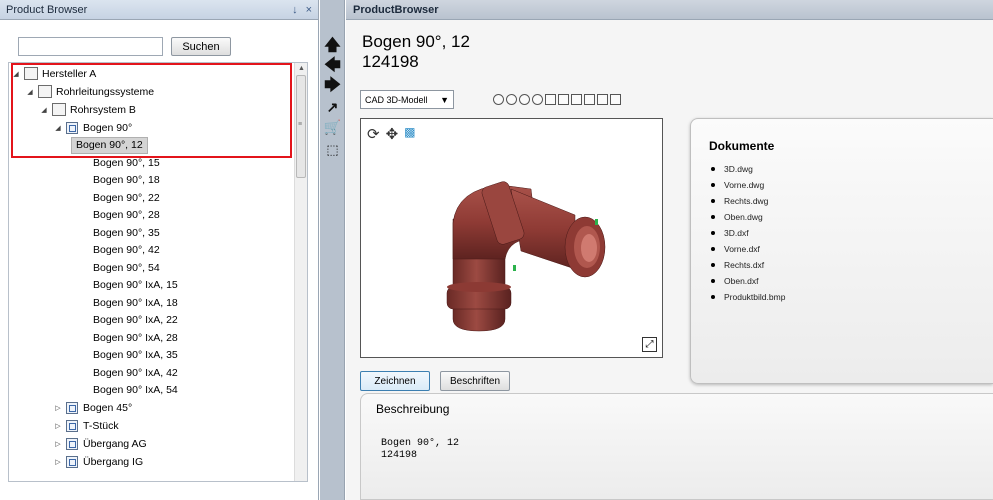 Image resolution: width=993 pixels, height=500 pixels. I want to click on close-icon: ×, so click(309, 10).